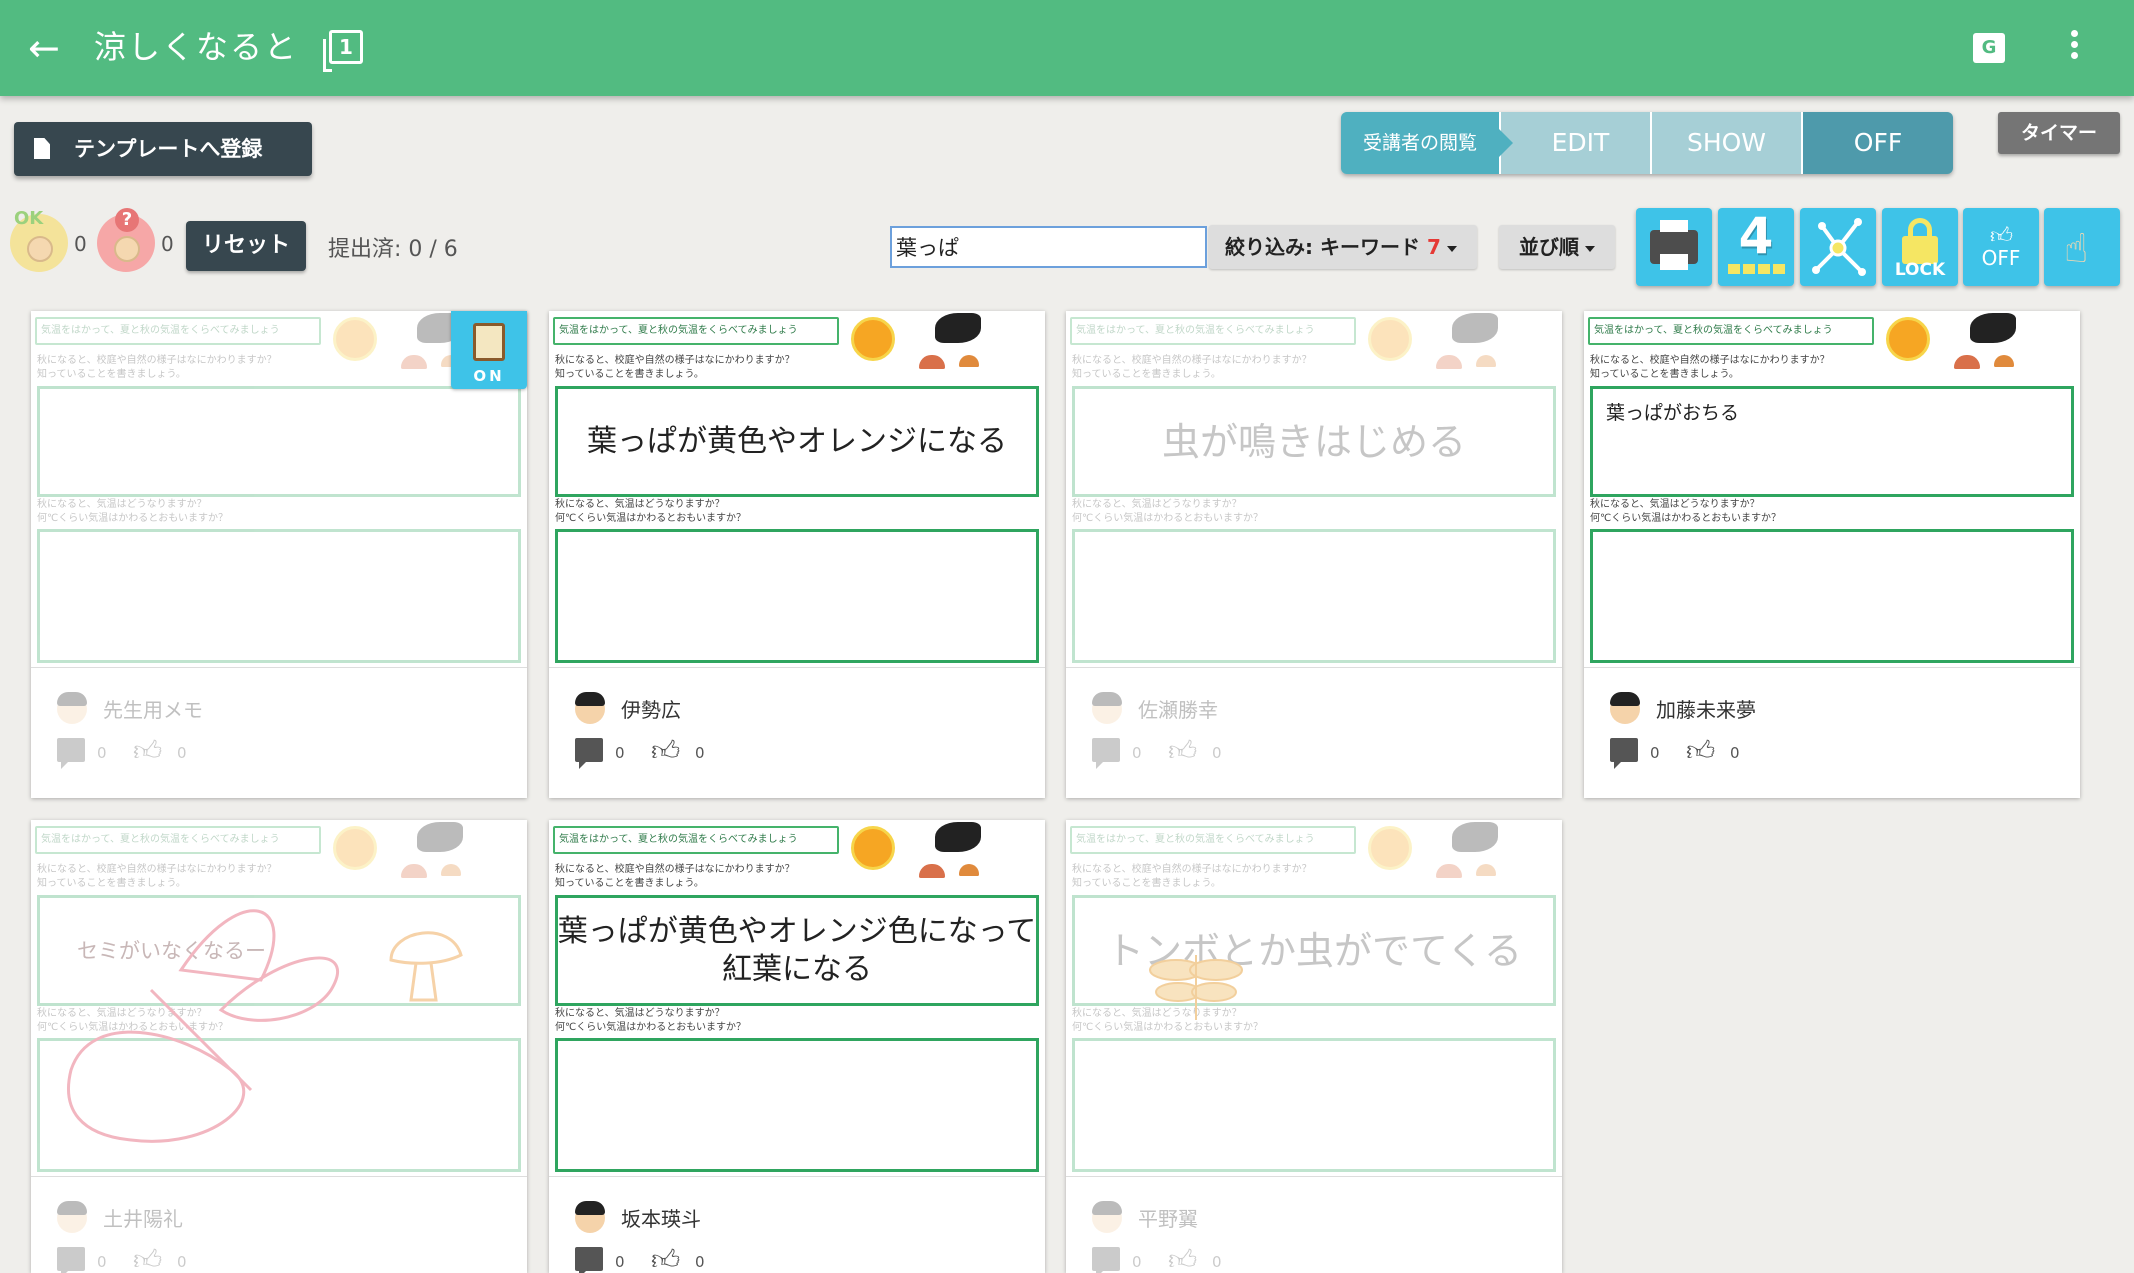  I want to click on print-button, so click(1674, 247).